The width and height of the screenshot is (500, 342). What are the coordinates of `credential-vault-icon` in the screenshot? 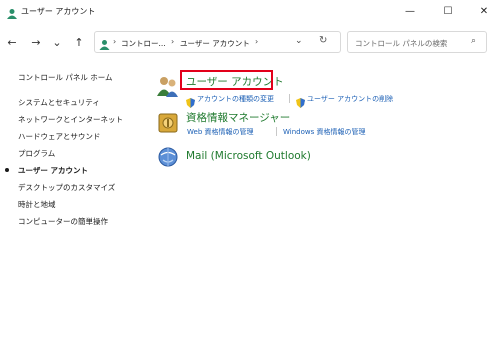 It's located at (168, 125).